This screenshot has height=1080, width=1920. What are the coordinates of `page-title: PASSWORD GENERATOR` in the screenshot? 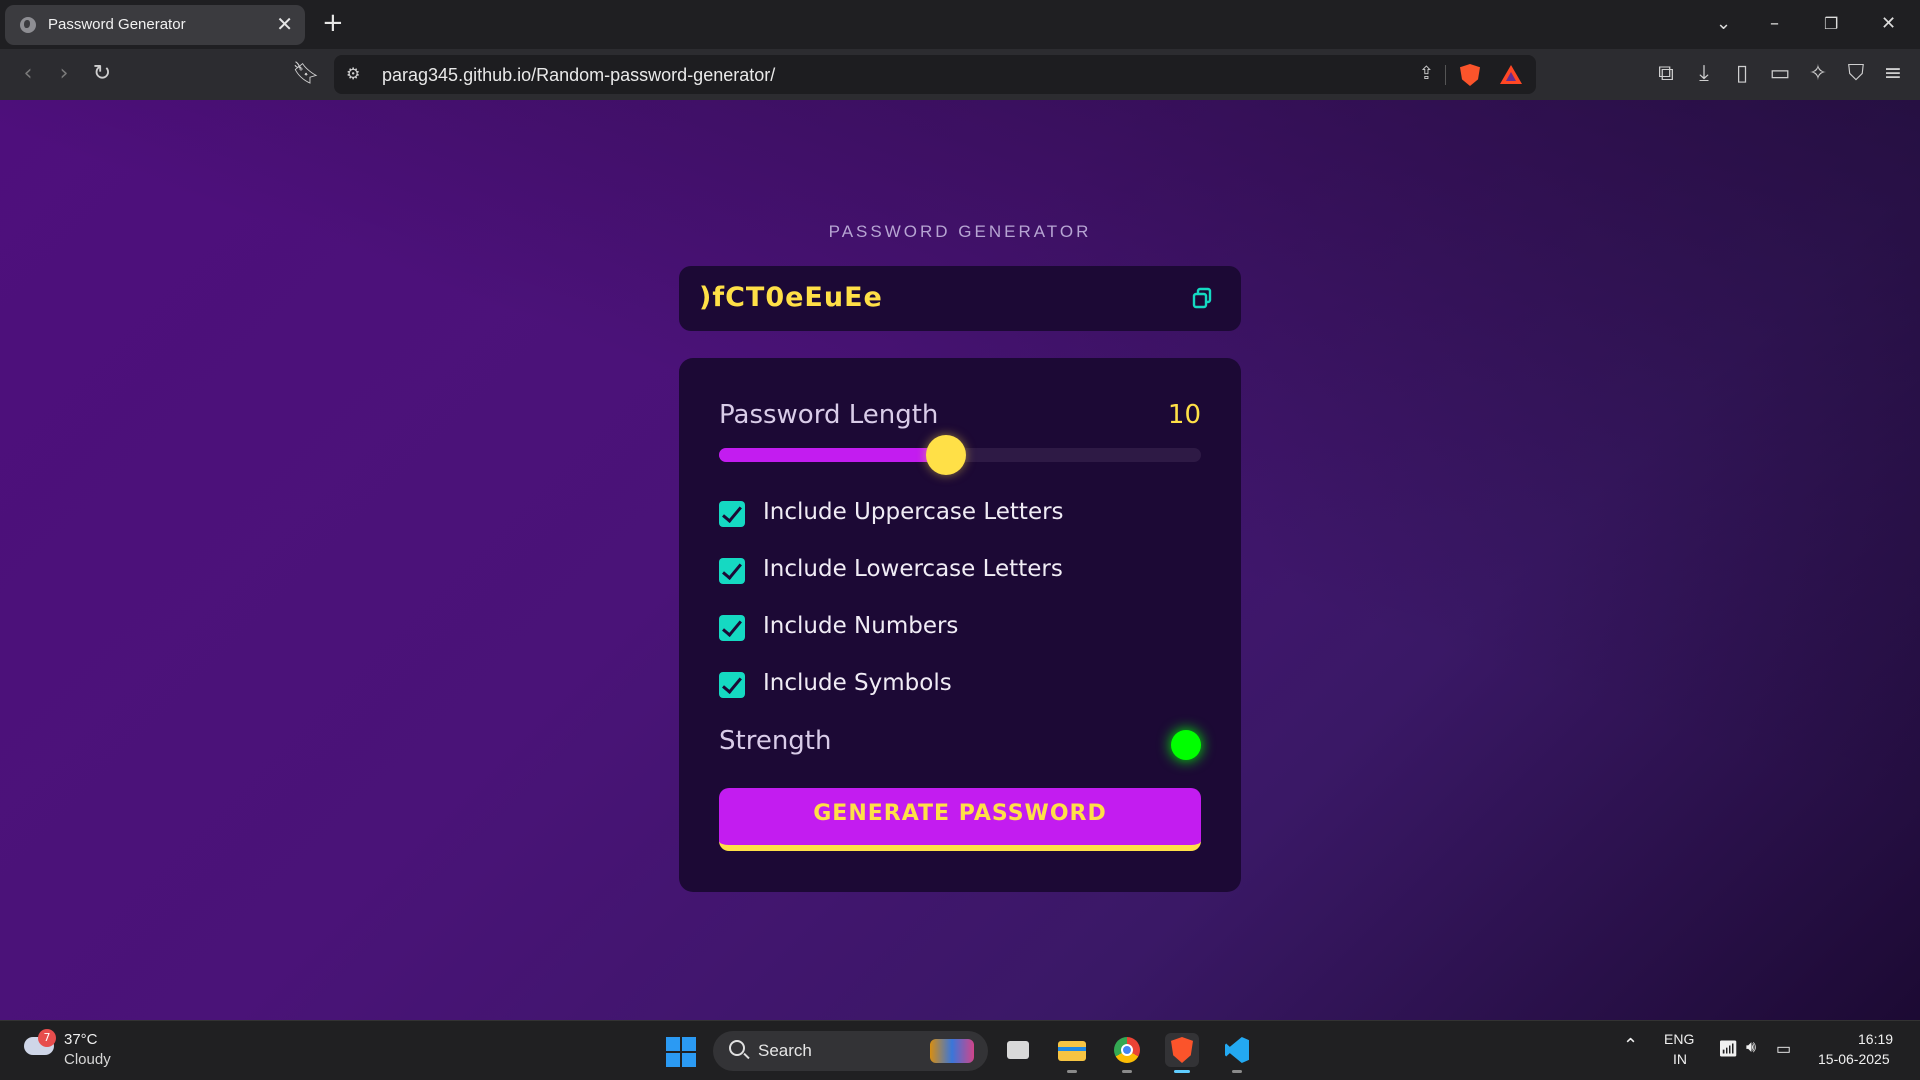 It's located at (960, 231).